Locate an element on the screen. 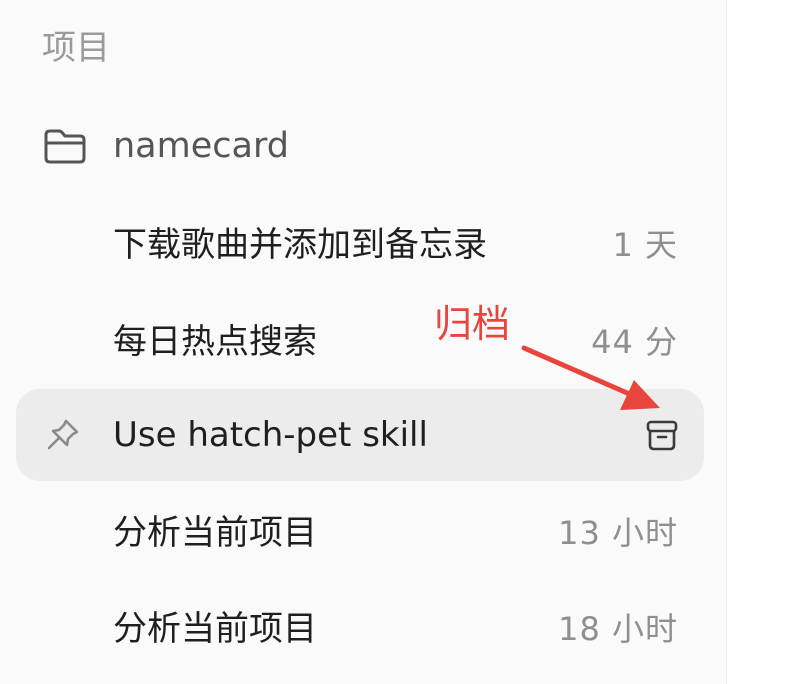  thread-item: 下载歌曲并添加到备忘录 1 天 is located at coordinates (360, 245).